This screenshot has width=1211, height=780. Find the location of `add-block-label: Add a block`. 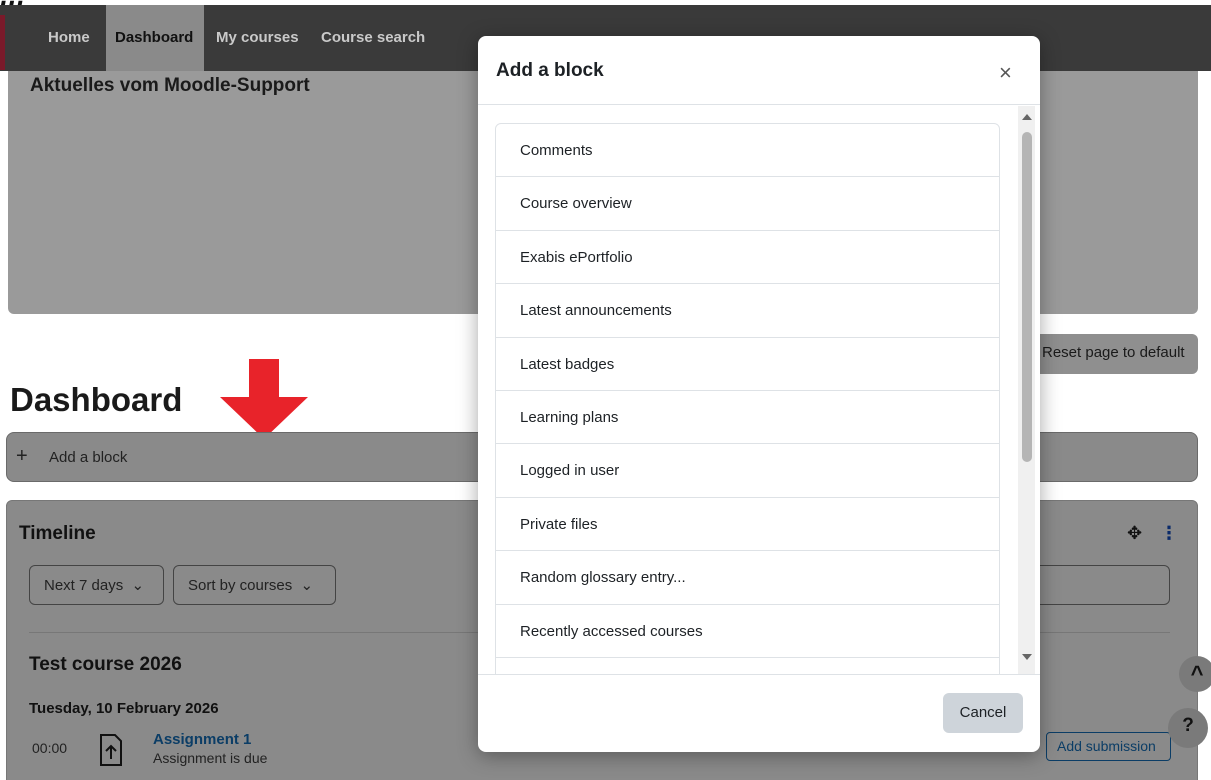

add-block-label: Add a block is located at coordinates (88, 457).